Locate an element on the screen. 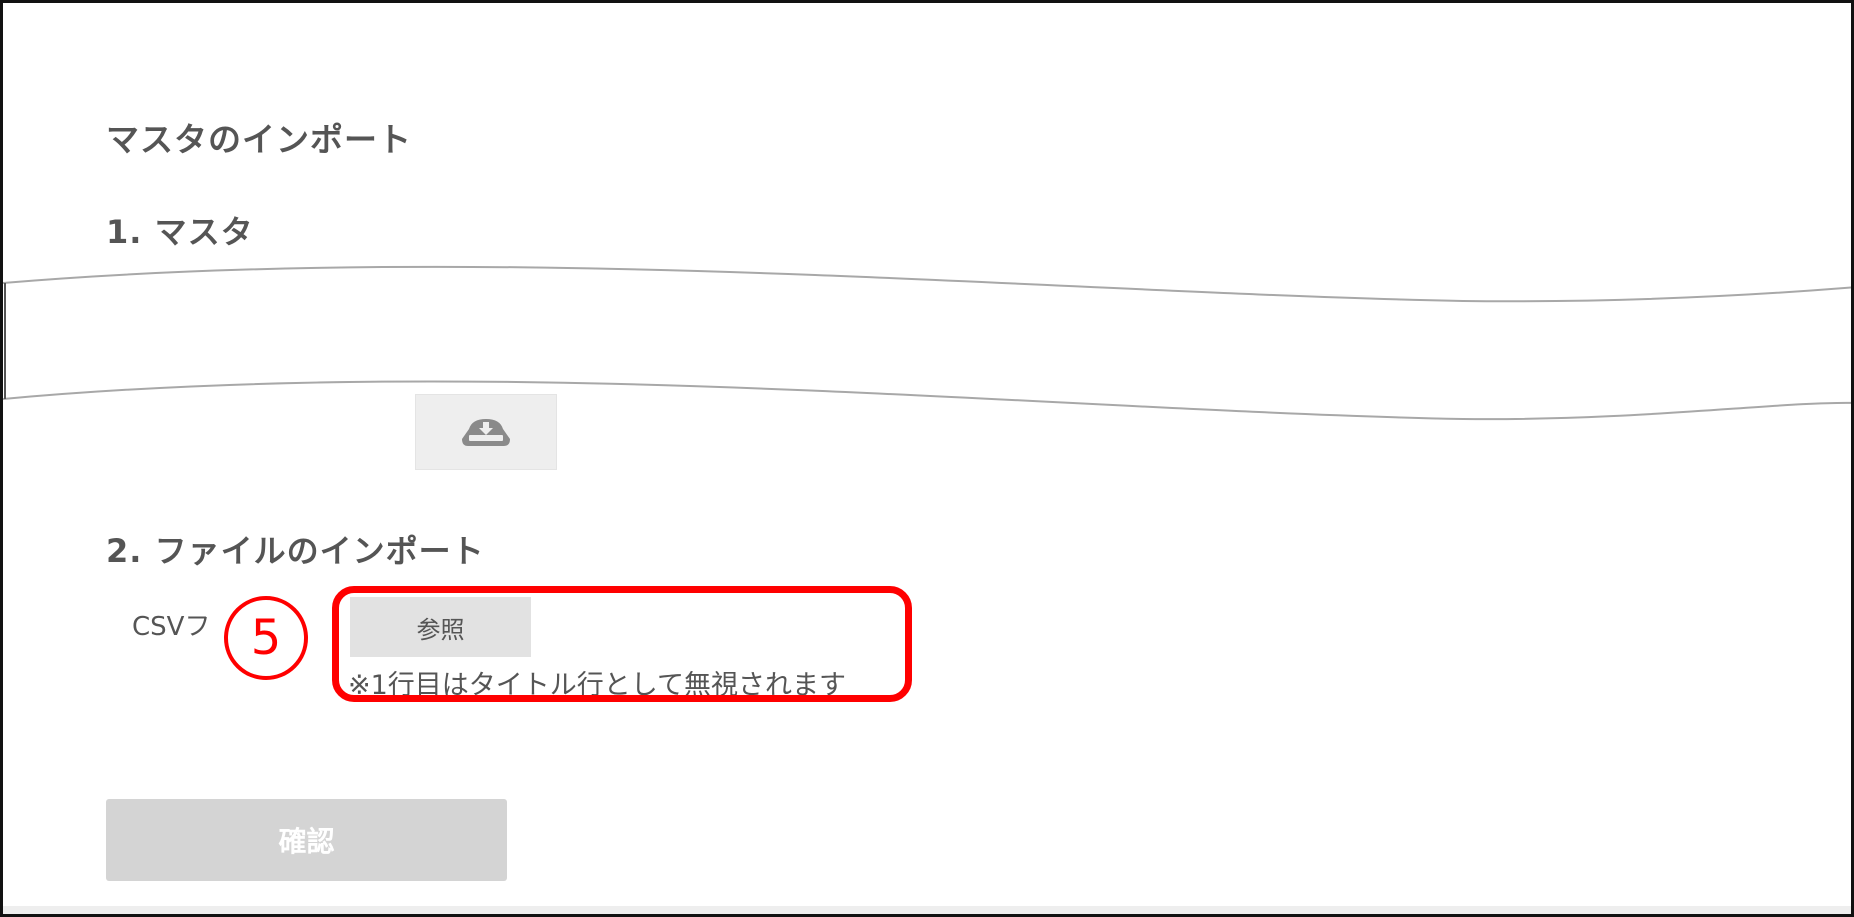 Image resolution: width=1854 pixels, height=917 pixels. section-file-import-title: 2. ファイルのインポート is located at coordinates (295, 551).